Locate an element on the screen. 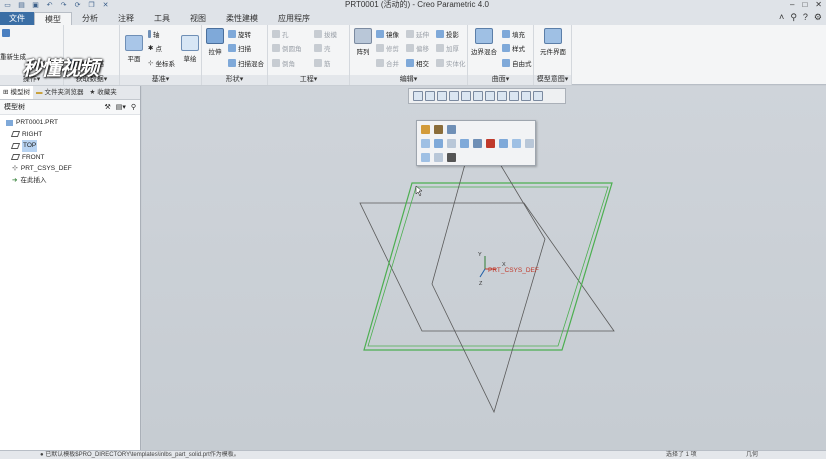  chamfer-button: 倒角 is located at coordinates (283, 63).